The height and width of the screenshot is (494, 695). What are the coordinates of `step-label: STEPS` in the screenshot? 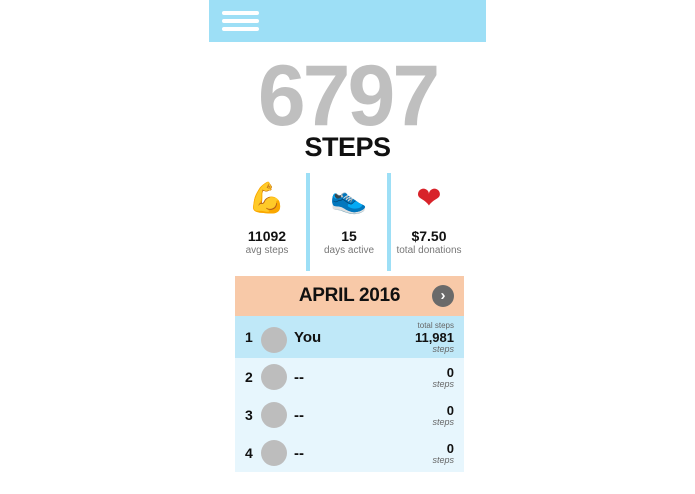 It's located at (347, 147).